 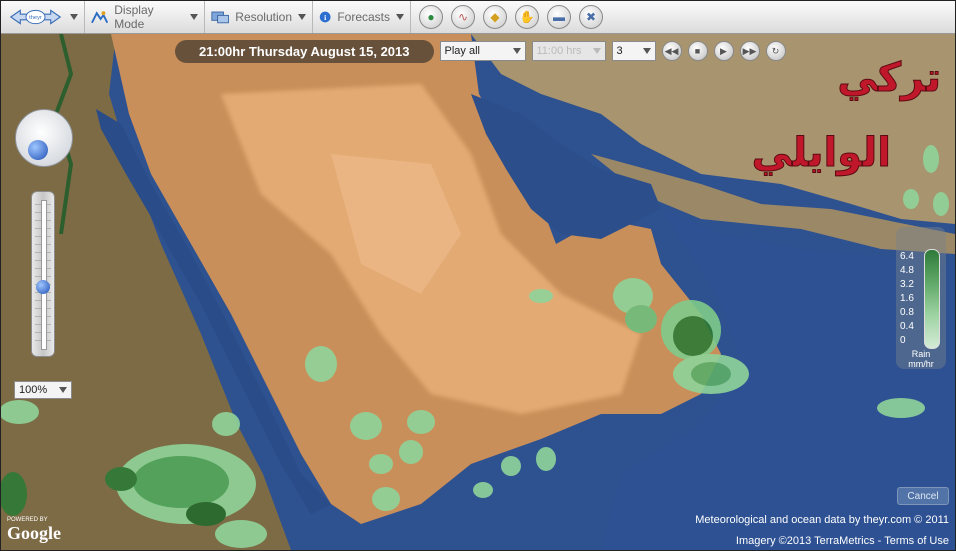 What do you see at coordinates (921, 364) in the screenshot?
I see `legend-unit-measure: mm/hr` at bounding box center [921, 364].